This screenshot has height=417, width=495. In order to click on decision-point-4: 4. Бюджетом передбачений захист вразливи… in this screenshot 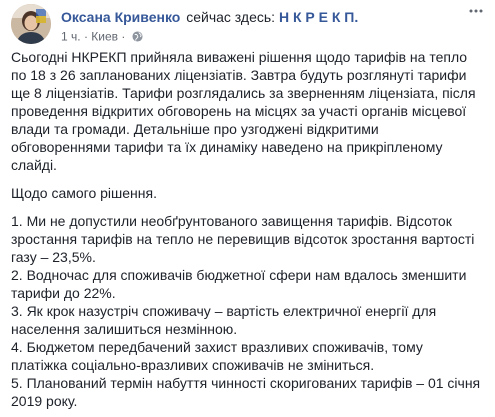, I will do `click(217, 356)`.